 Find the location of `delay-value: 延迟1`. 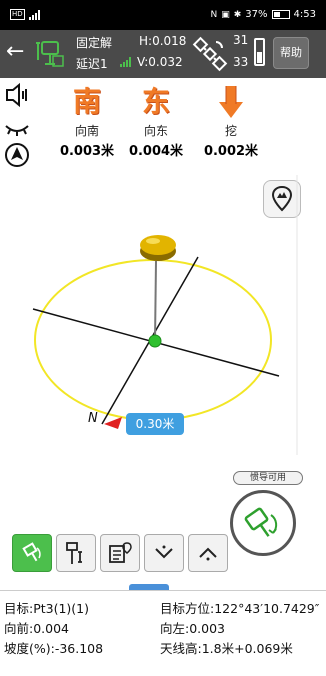

delay-value: 延迟1 is located at coordinates (92, 64).